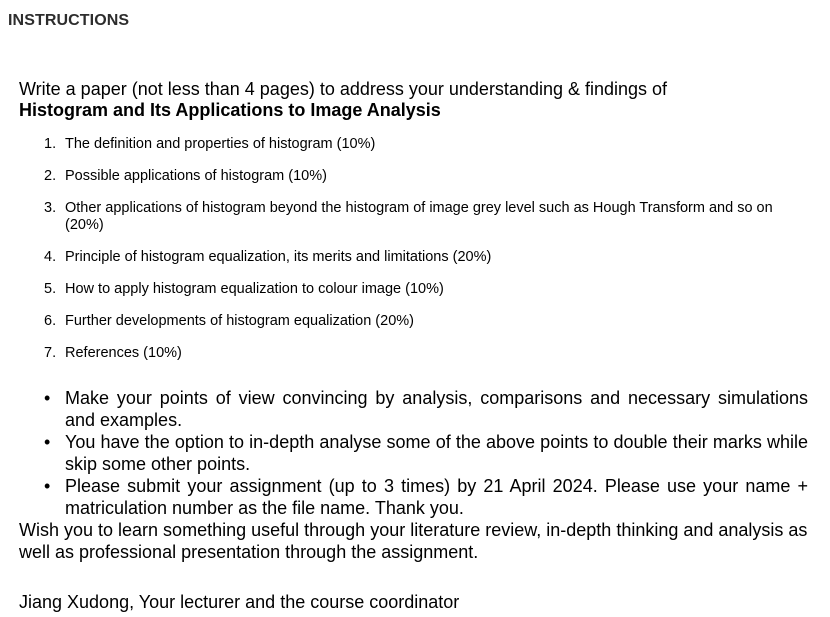 The height and width of the screenshot is (617, 830). Describe the element at coordinates (123, 353) in the screenshot. I see `topic-text: References (10%)` at that location.